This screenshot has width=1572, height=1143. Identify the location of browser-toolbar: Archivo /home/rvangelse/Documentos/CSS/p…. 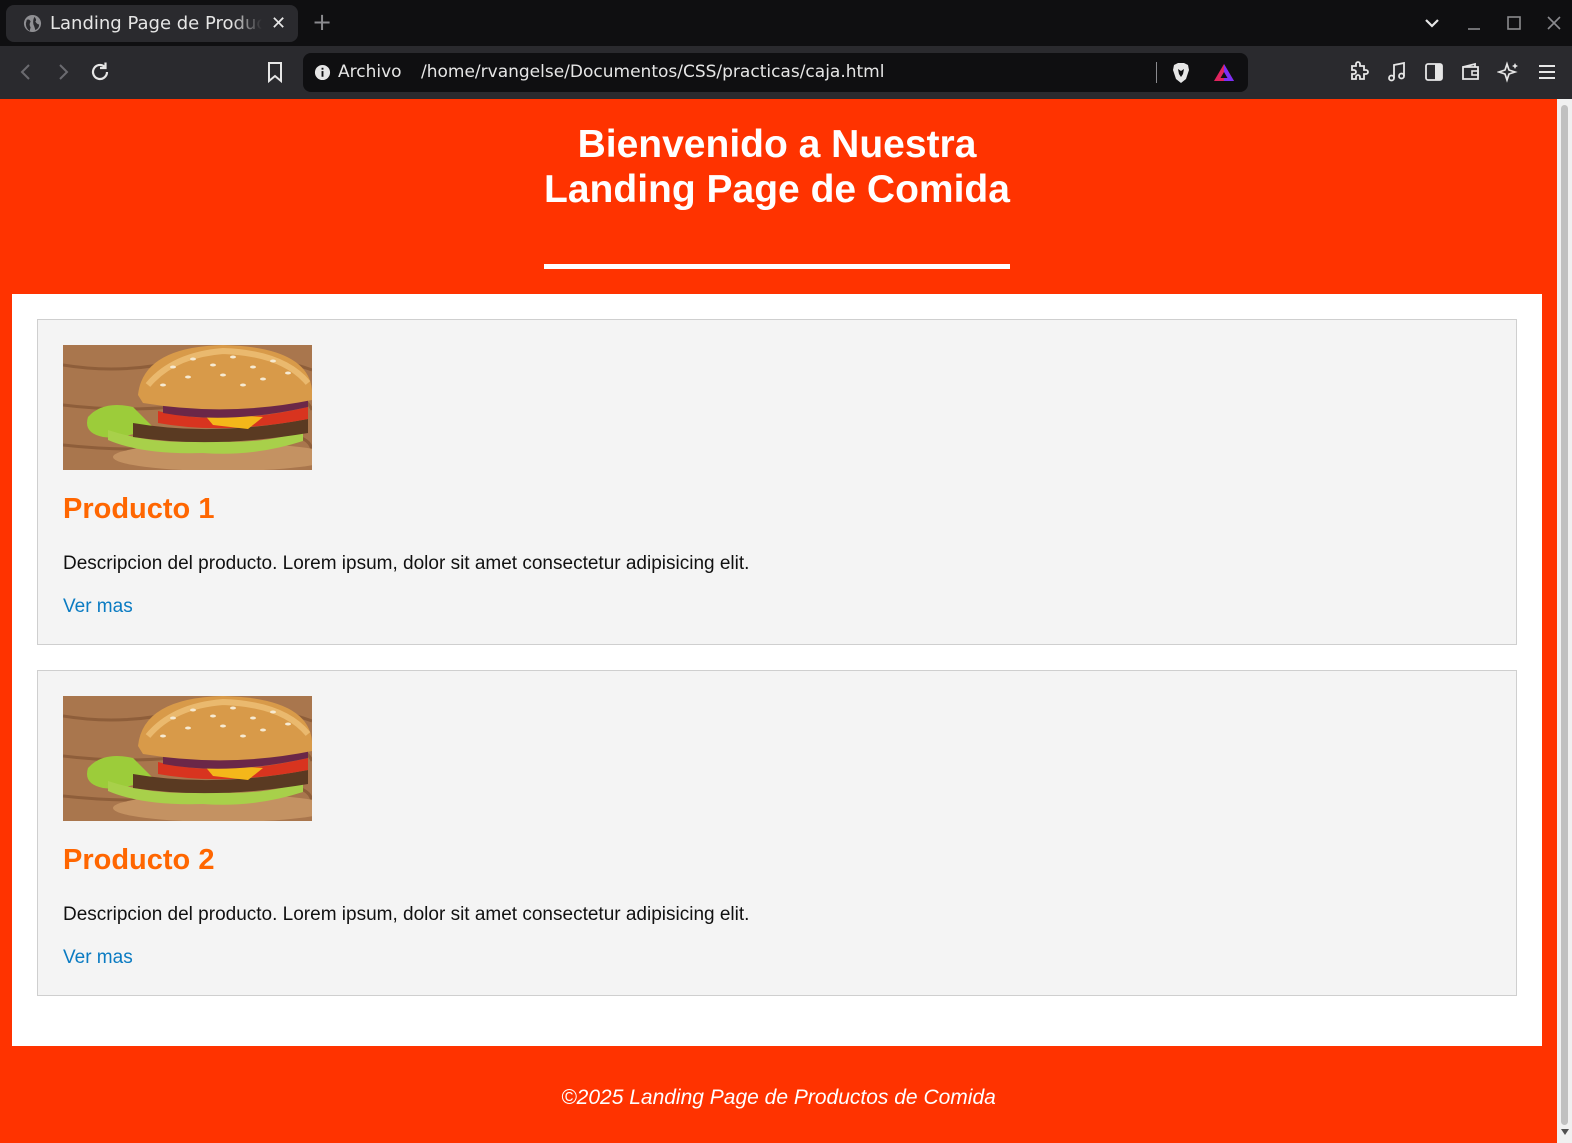
(786, 72).